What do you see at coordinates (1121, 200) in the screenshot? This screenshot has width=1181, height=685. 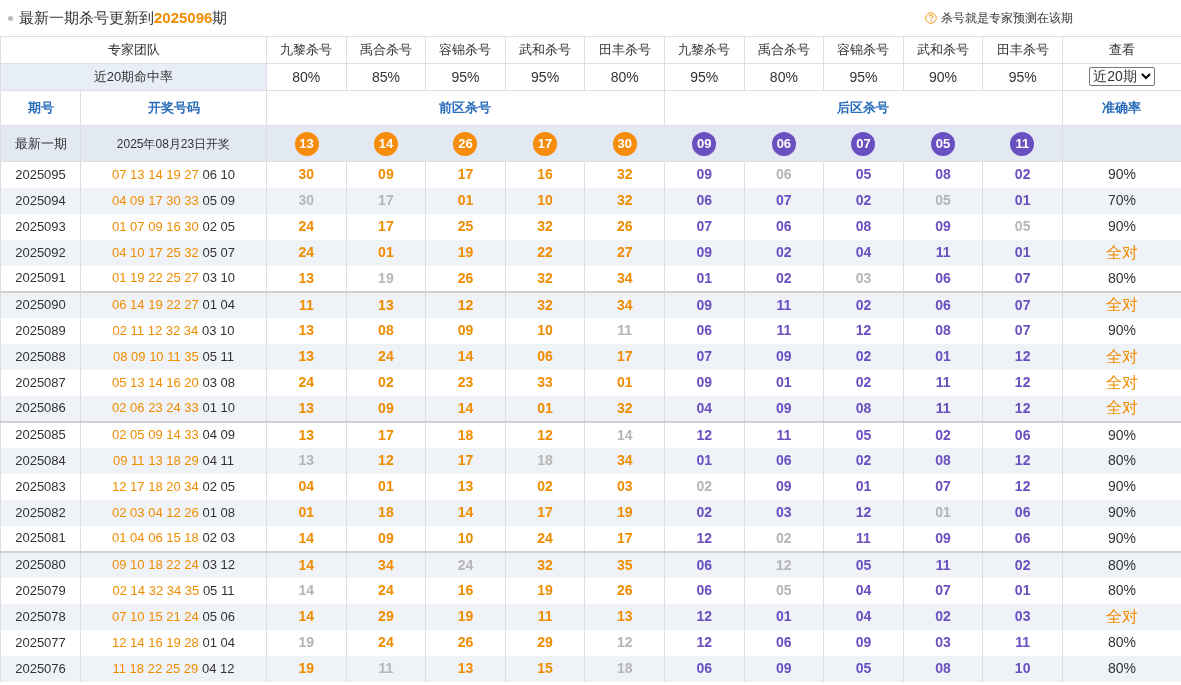 I see `accuracy-value: 70%` at bounding box center [1121, 200].